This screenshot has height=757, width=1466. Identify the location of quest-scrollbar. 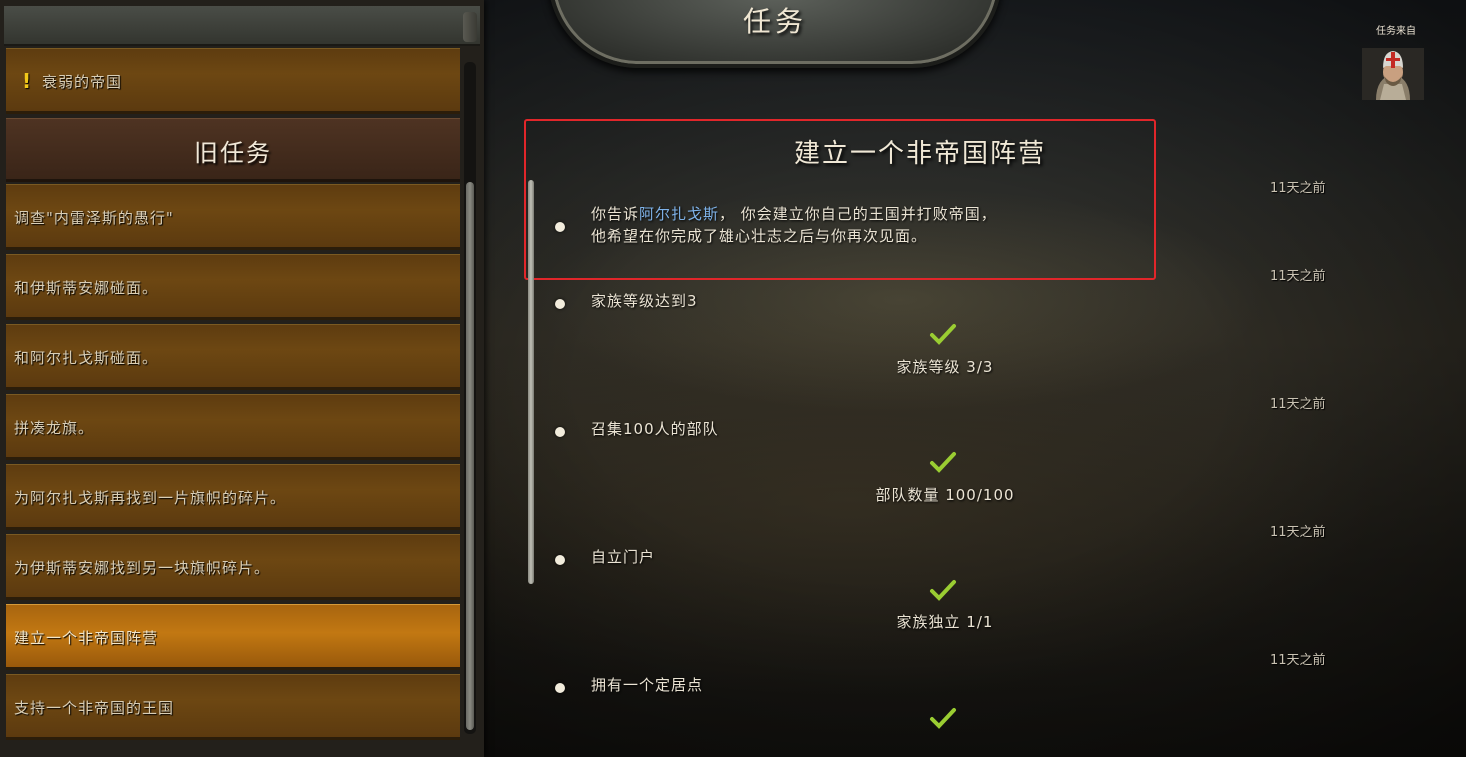
(531, 382).